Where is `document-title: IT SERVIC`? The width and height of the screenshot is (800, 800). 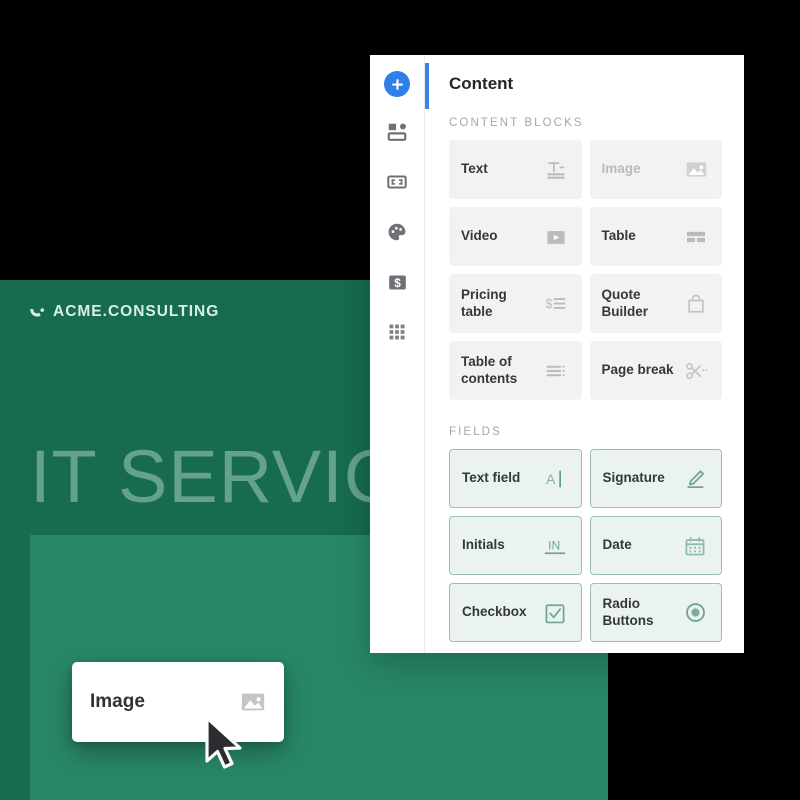 document-title: IT SERVIC is located at coordinates (214, 476).